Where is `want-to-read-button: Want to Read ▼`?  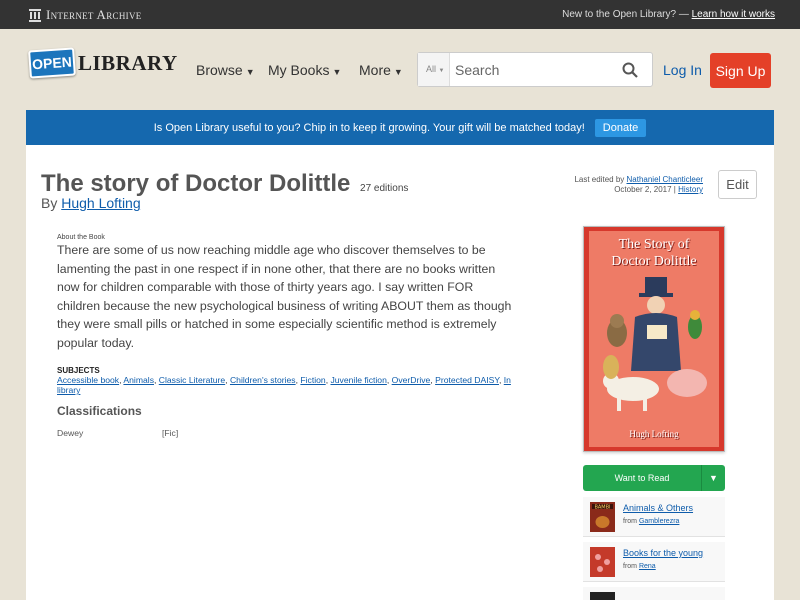 want-to-read-button: Want to Read ▼ is located at coordinates (654, 478).